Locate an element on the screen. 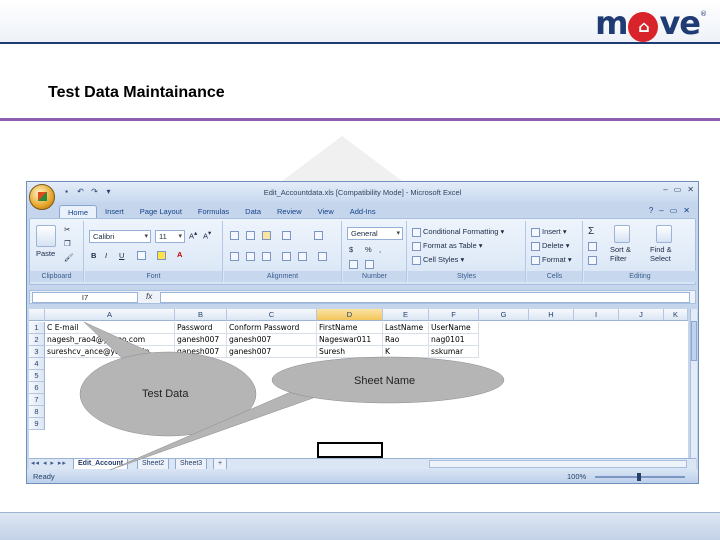  zoom-slider-knob is located at coordinates (639, 477).